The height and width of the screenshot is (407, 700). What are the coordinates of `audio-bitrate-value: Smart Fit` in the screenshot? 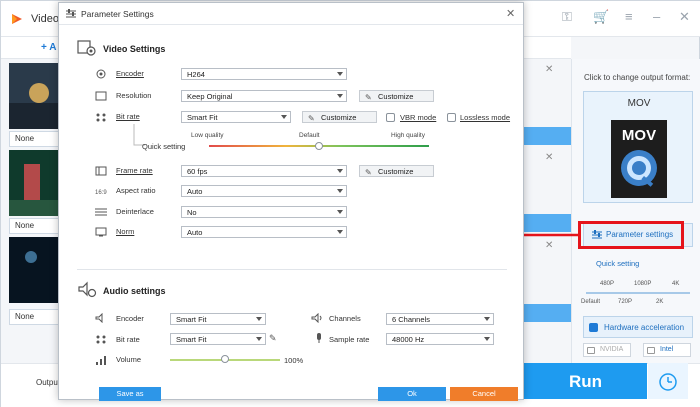 It's located at (191, 339).